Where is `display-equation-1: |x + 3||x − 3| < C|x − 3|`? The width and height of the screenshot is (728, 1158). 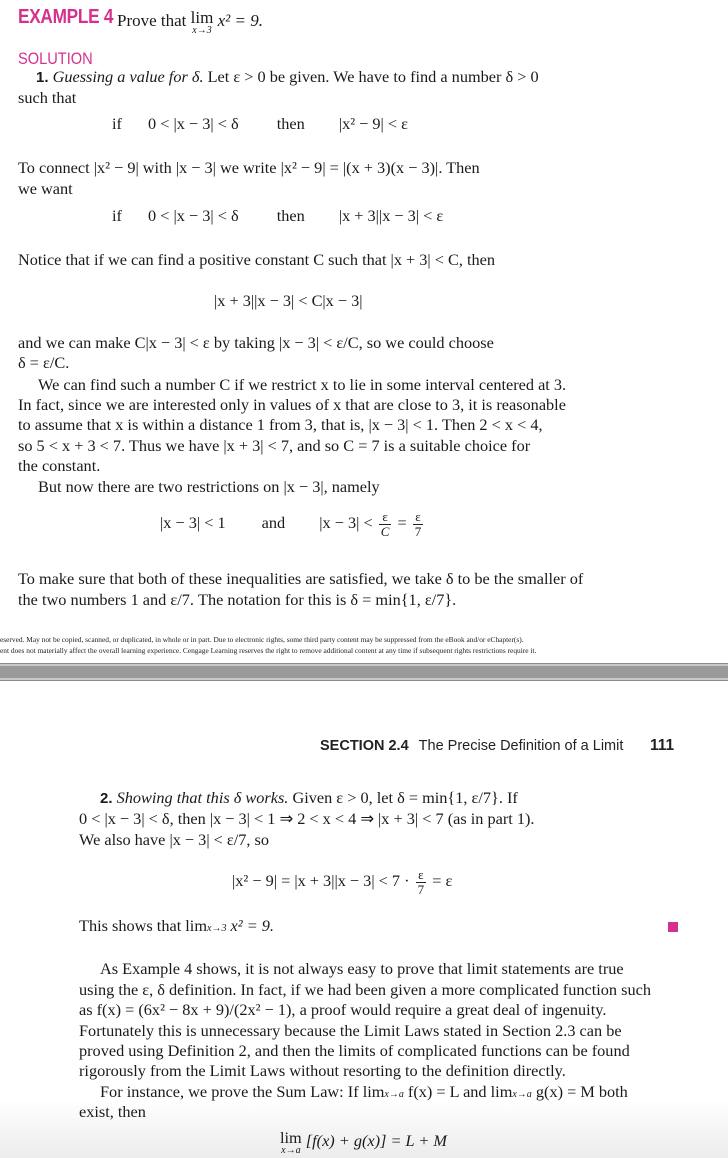 display-equation-1: |x + 3||x − 3| < C|x − 3| is located at coordinates (288, 300).